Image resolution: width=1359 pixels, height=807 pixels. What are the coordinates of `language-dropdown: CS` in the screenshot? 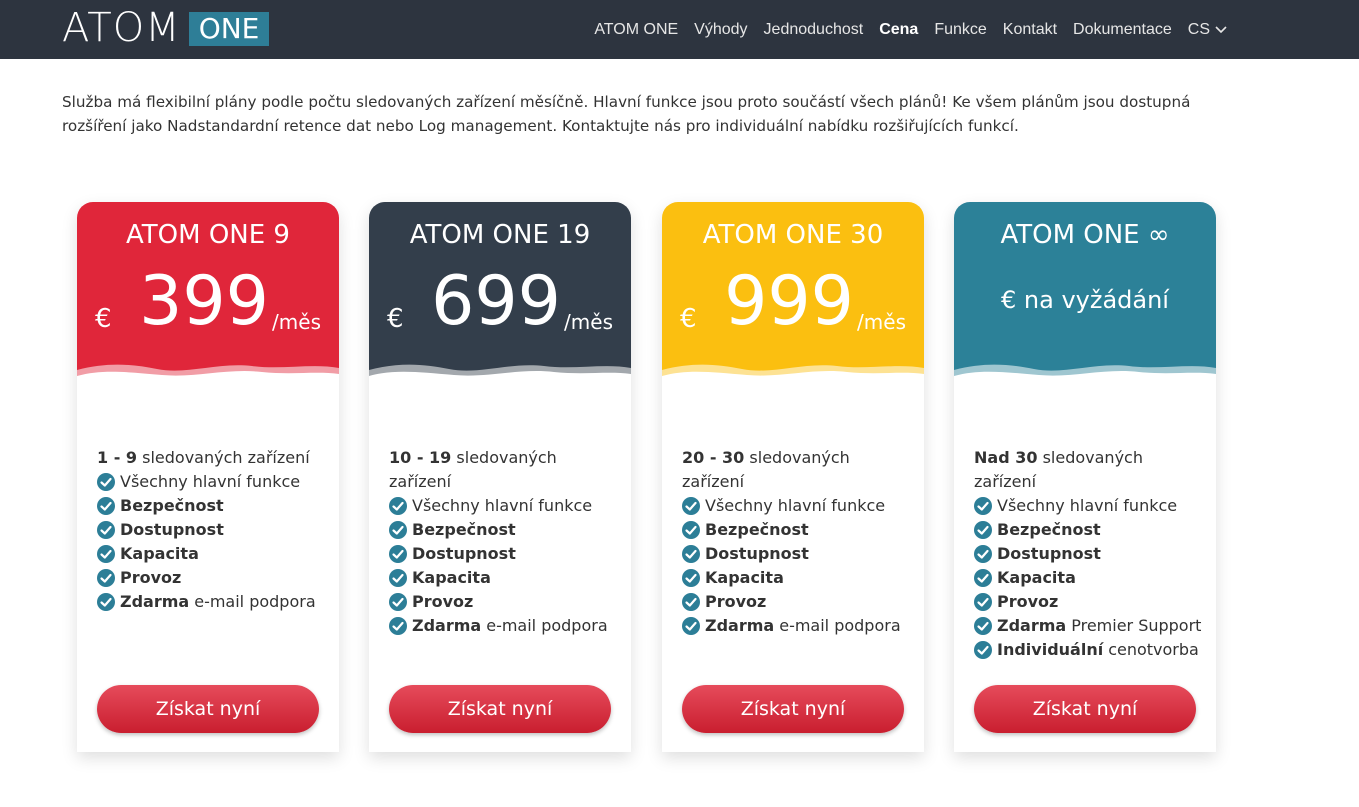 It's located at (1207, 30).